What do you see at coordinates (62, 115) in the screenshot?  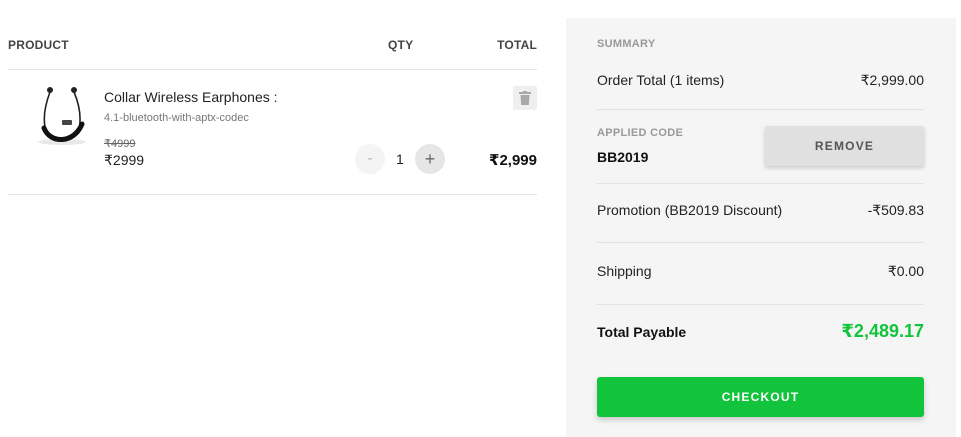 I see `earphones-icon` at bounding box center [62, 115].